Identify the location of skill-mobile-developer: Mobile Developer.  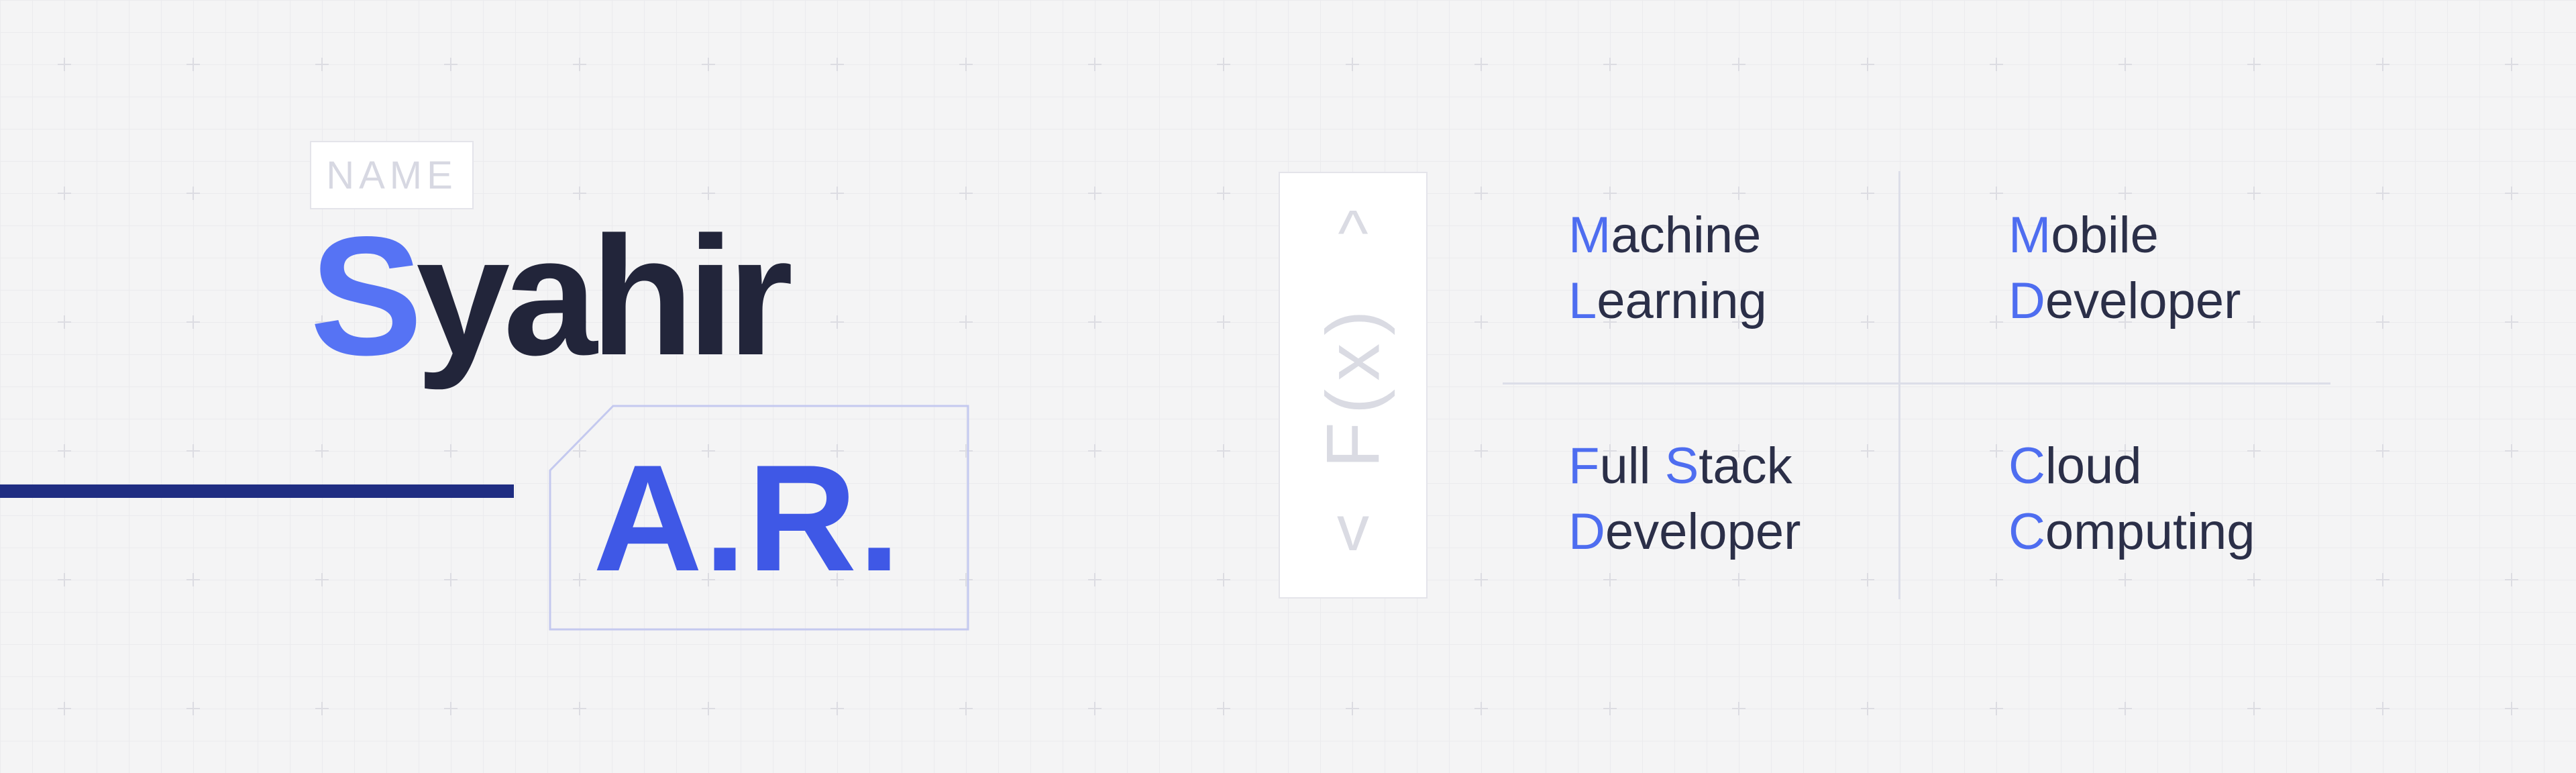
(2124, 268).